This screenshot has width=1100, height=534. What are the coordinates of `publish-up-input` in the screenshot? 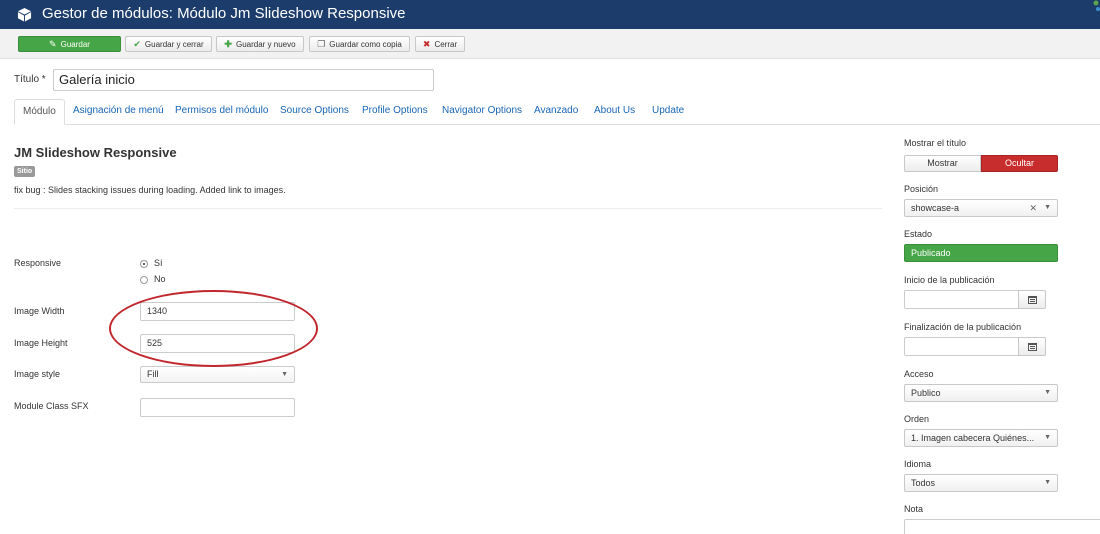 It's located at (961, 299).